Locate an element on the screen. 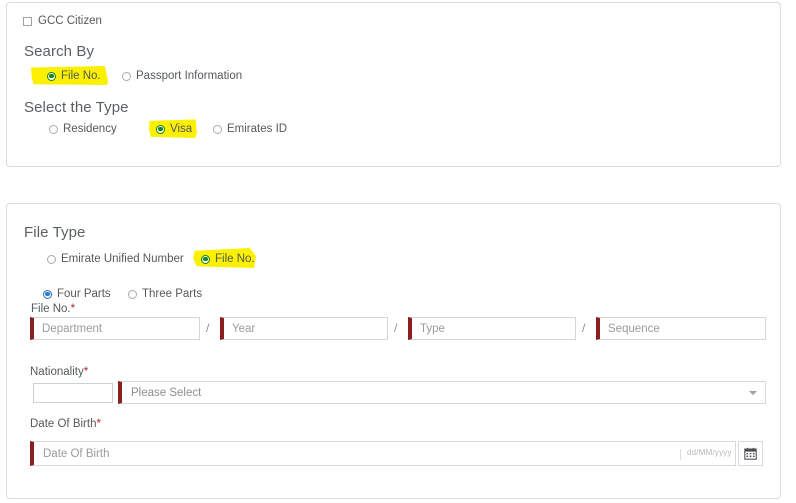 The image size is (796, 503). radio-dot-emirate-unified-number is located at coordinates (51, 259).